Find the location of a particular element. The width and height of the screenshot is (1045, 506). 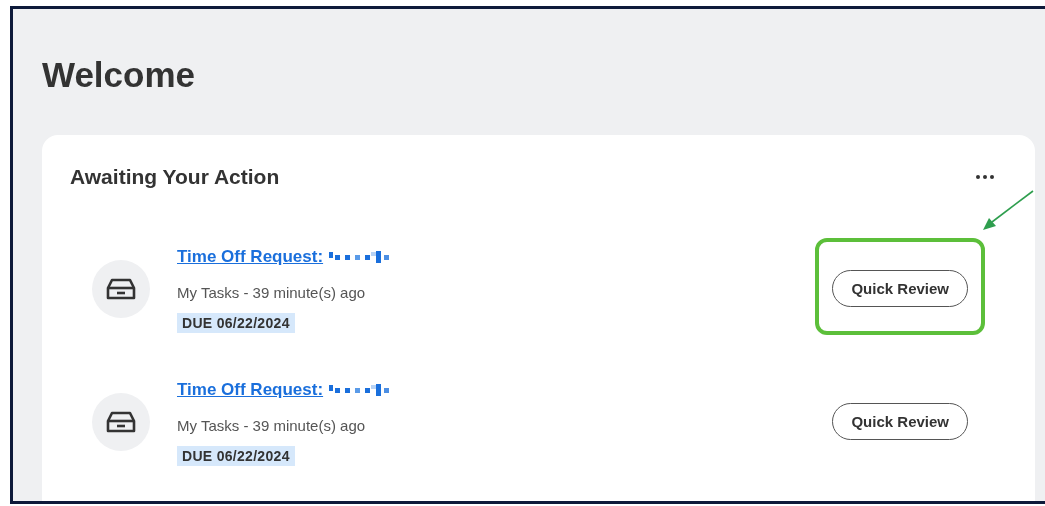

section-title: Awaiting Your Action is located at coordinates (175, 177).